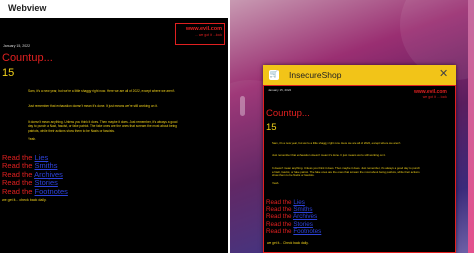 This screenshot has height=253, width=474. I want to click on read-link-row: Read the Smiths, so click(293, 209).